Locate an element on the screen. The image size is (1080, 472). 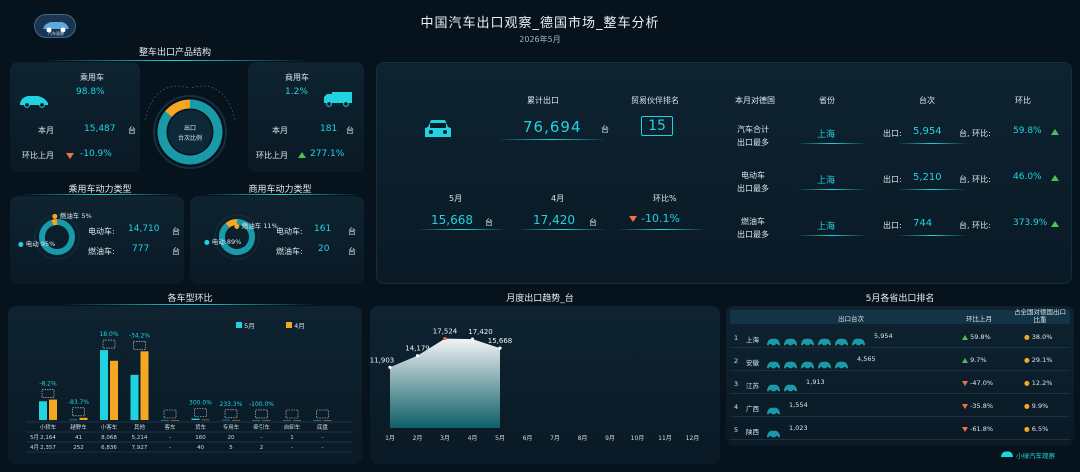
mom-value: -10.1% is located at coordinates (660, 218).